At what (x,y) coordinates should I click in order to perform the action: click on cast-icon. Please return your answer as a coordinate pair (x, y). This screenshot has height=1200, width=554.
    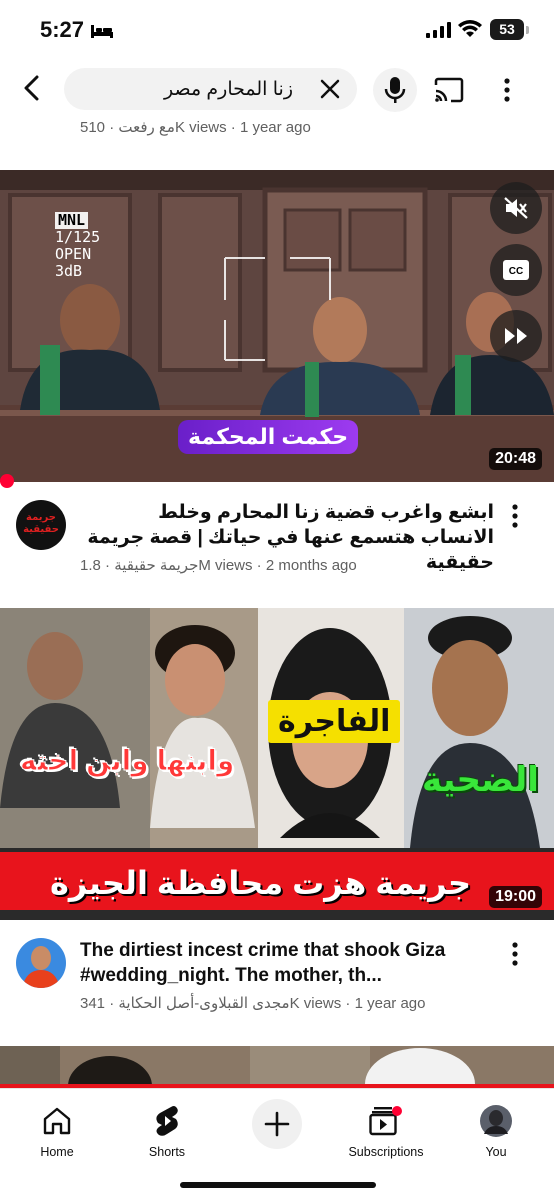
    Looking at the image, I should click on (449, 90).